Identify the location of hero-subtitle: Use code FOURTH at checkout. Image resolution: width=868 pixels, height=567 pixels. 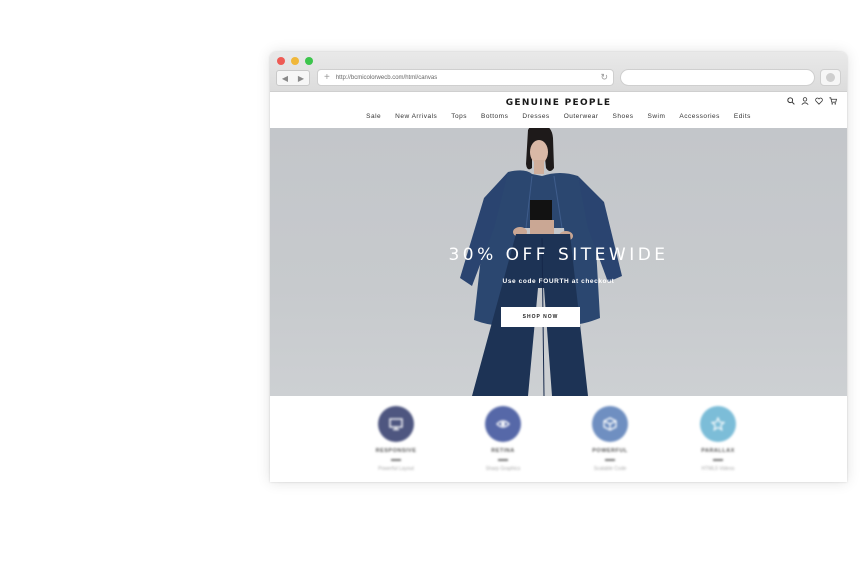
(558, 281).